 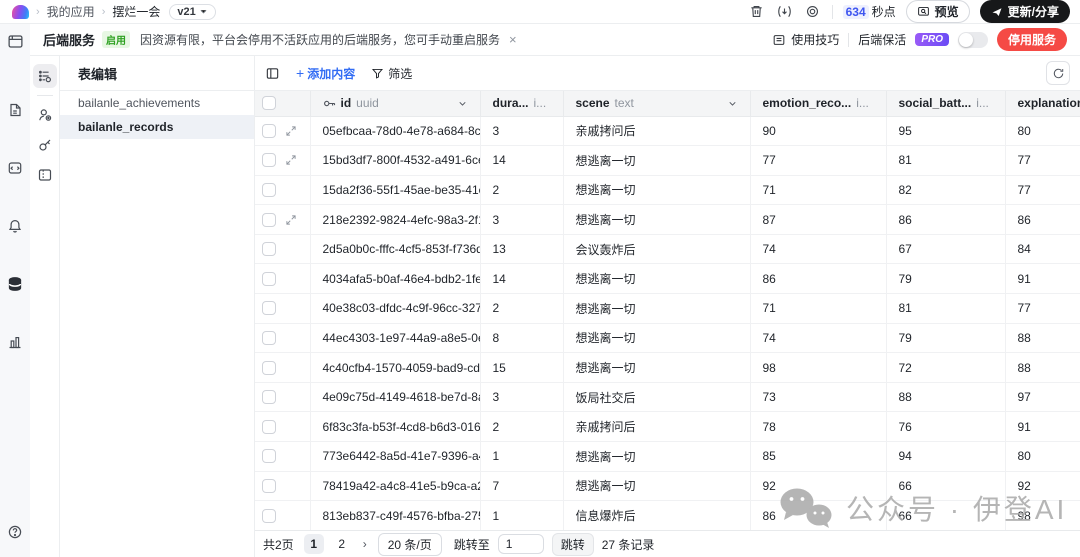 I want to click on cell-scene: 信息爆炸后, so click(x=657, y=515).